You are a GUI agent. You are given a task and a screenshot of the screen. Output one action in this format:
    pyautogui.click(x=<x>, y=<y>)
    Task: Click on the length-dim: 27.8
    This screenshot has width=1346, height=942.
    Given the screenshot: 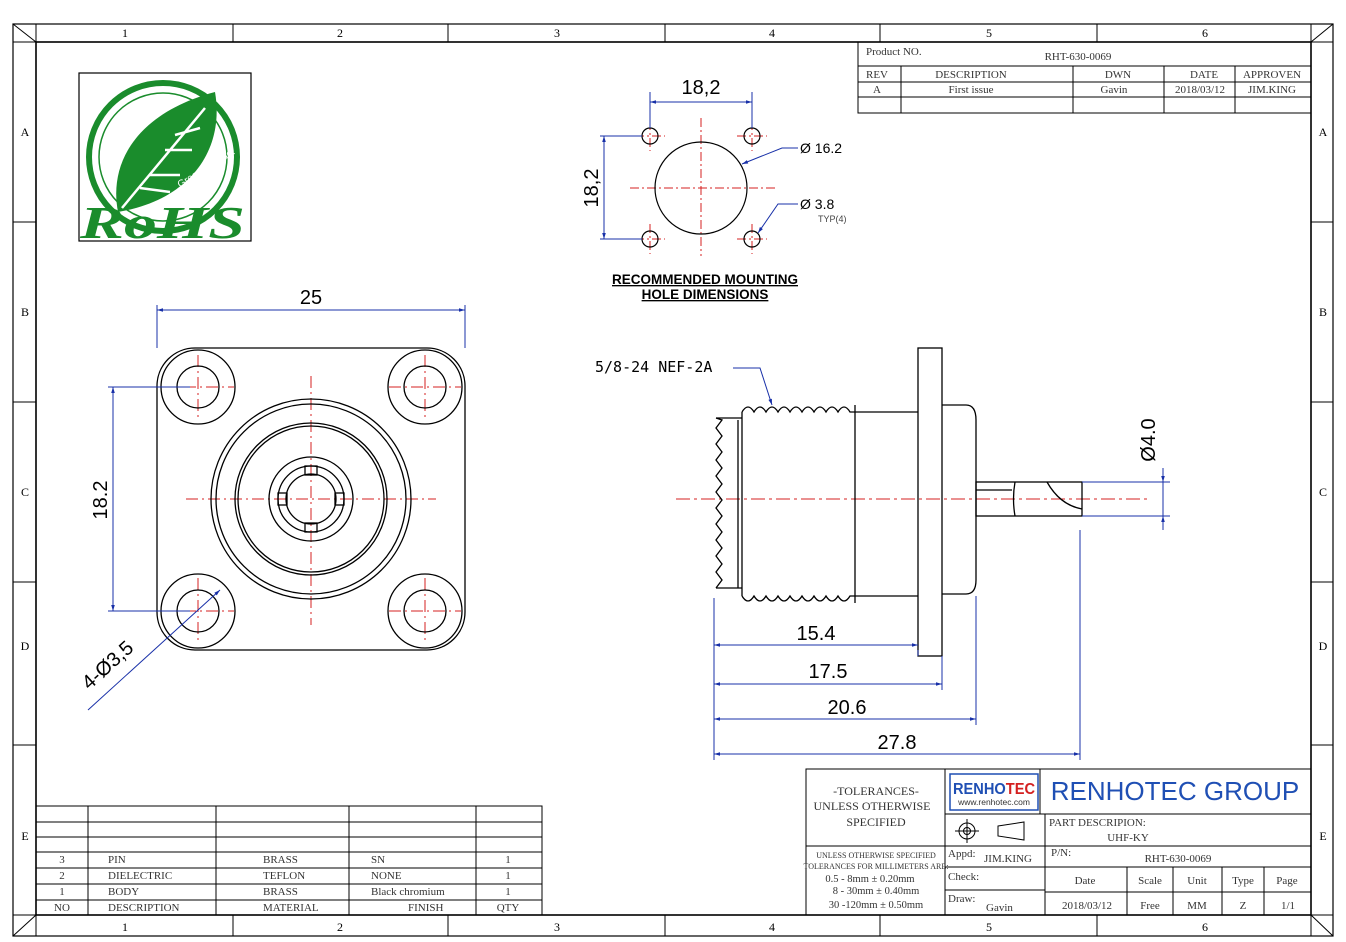 What is the action you would take?
    pyautogui.click(x=897, y=743)
    